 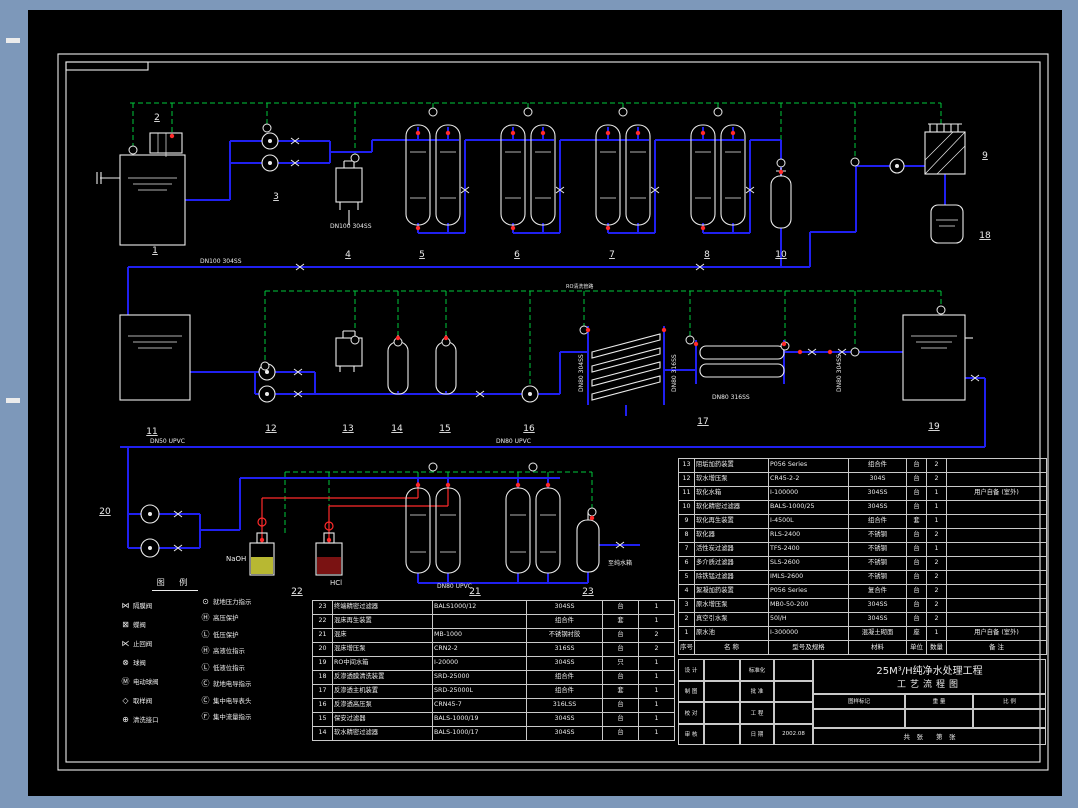 I want to click on bom-model: I-4500L, so click(x=808, y=521).